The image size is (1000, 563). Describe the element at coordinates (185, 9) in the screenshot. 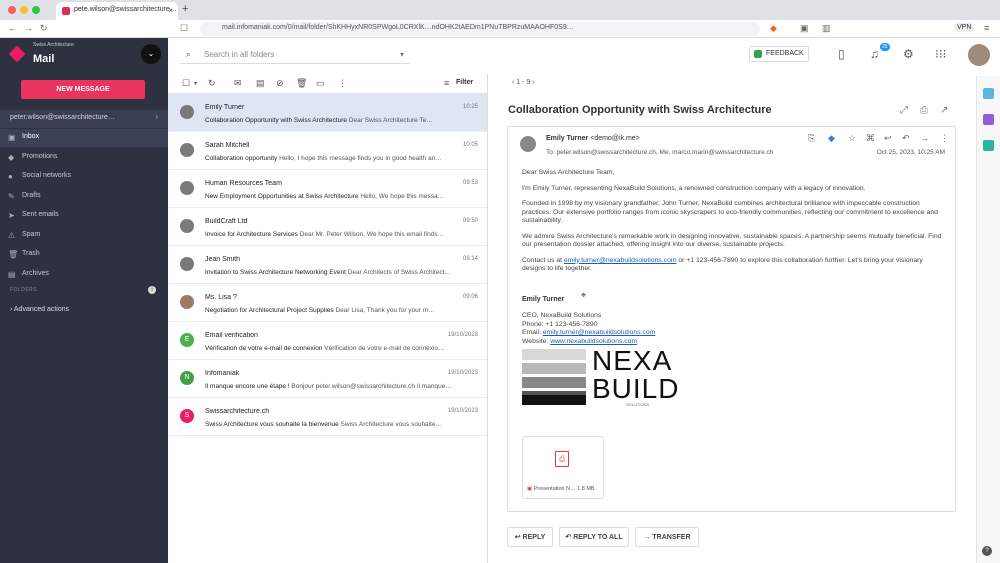

I see `new-tab-icon: +` at that location.